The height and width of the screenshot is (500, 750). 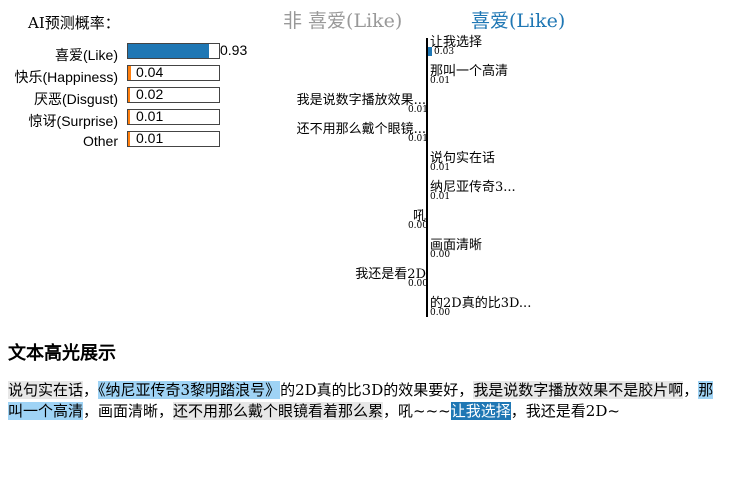 I want to click on text-segment-neg: 我是说数字播放效果不是胶片啊, so click(x=578, y=390).